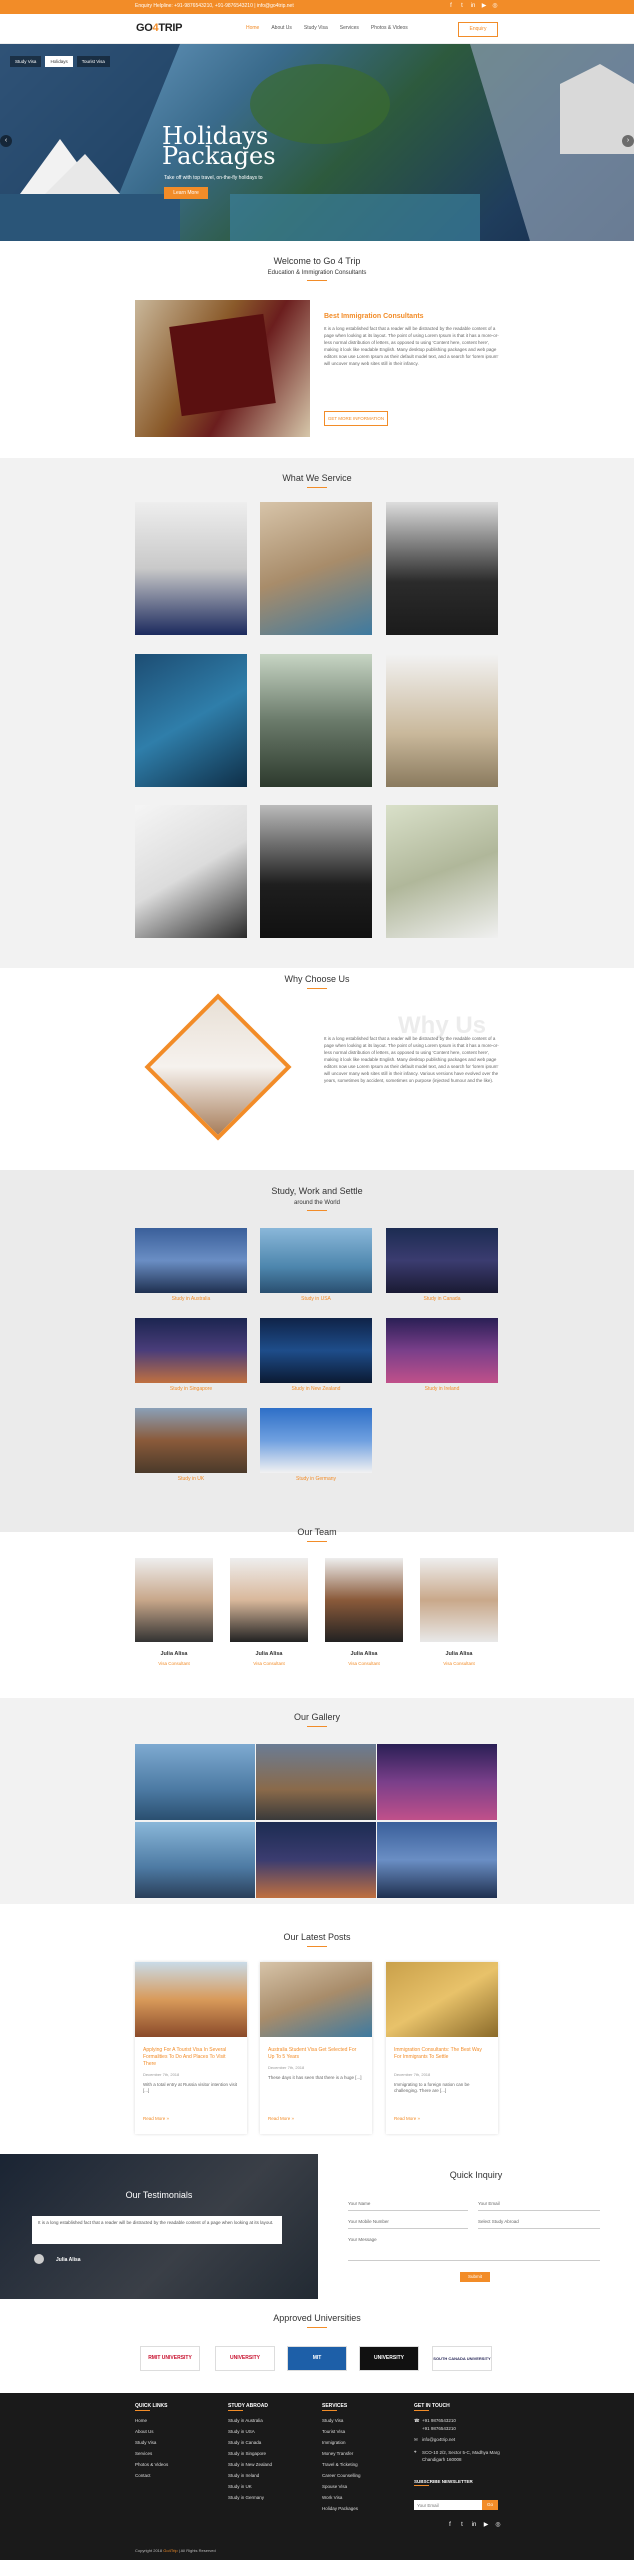 Image resolution: width=634 pixels, height=2560 pixels. What do you see at coordinates (337, 2453) in the screenshot?
I see `footer-service-money-transfer: Money Transfer` at bounding box center [337, 2453].